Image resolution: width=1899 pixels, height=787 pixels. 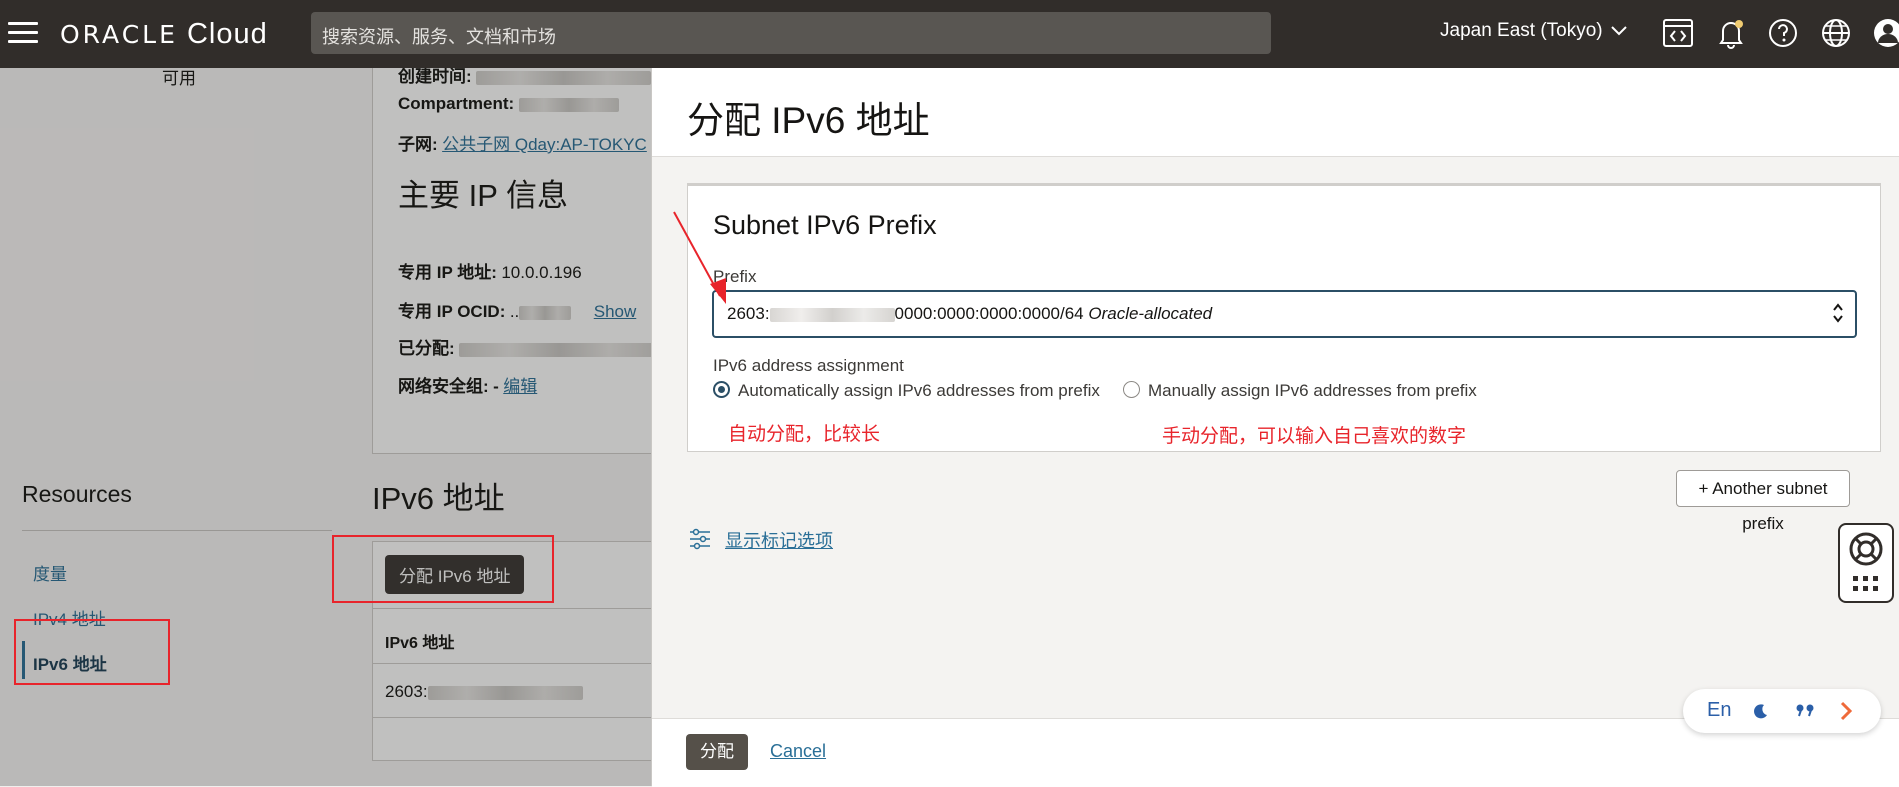 What do you see at coordinates (1838, 313) in the screenshot?
I see `select-sort-icon` at bounding box center [1838, 313].